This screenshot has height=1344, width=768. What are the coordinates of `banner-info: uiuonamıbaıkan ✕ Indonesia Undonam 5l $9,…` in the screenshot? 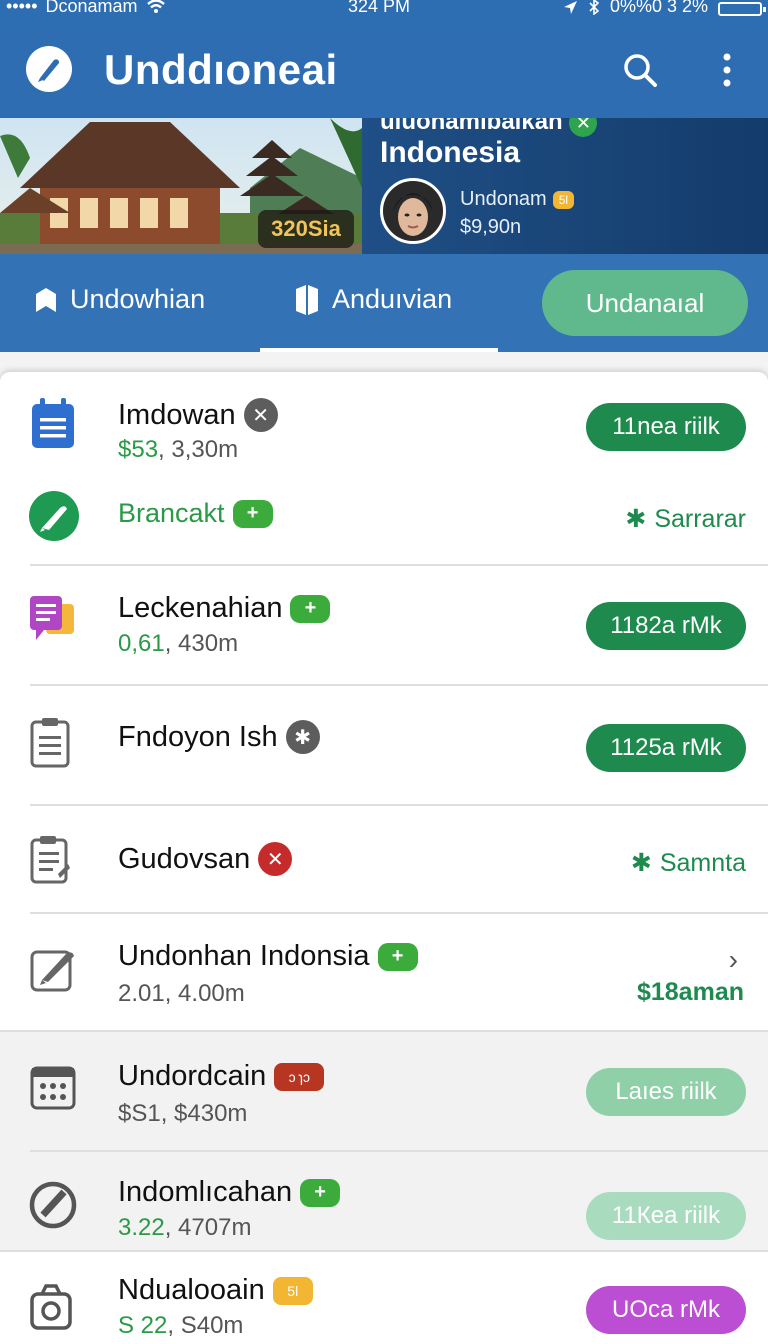 It's located at (565, 186).